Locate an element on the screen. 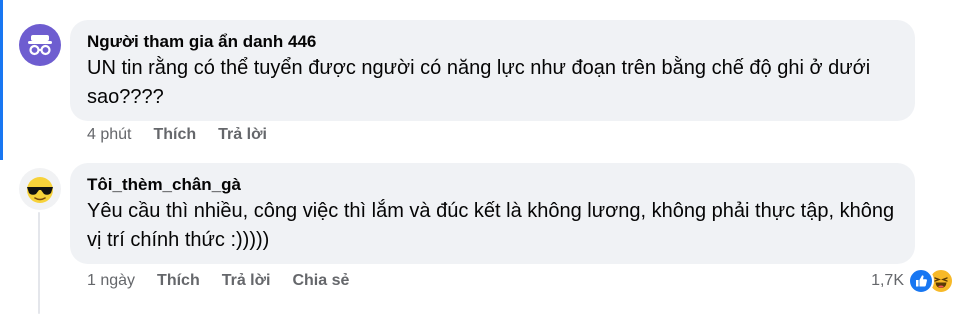 The height and width of the screenshot is (314, 960). user-avatar is located at coordinates (40, 189).